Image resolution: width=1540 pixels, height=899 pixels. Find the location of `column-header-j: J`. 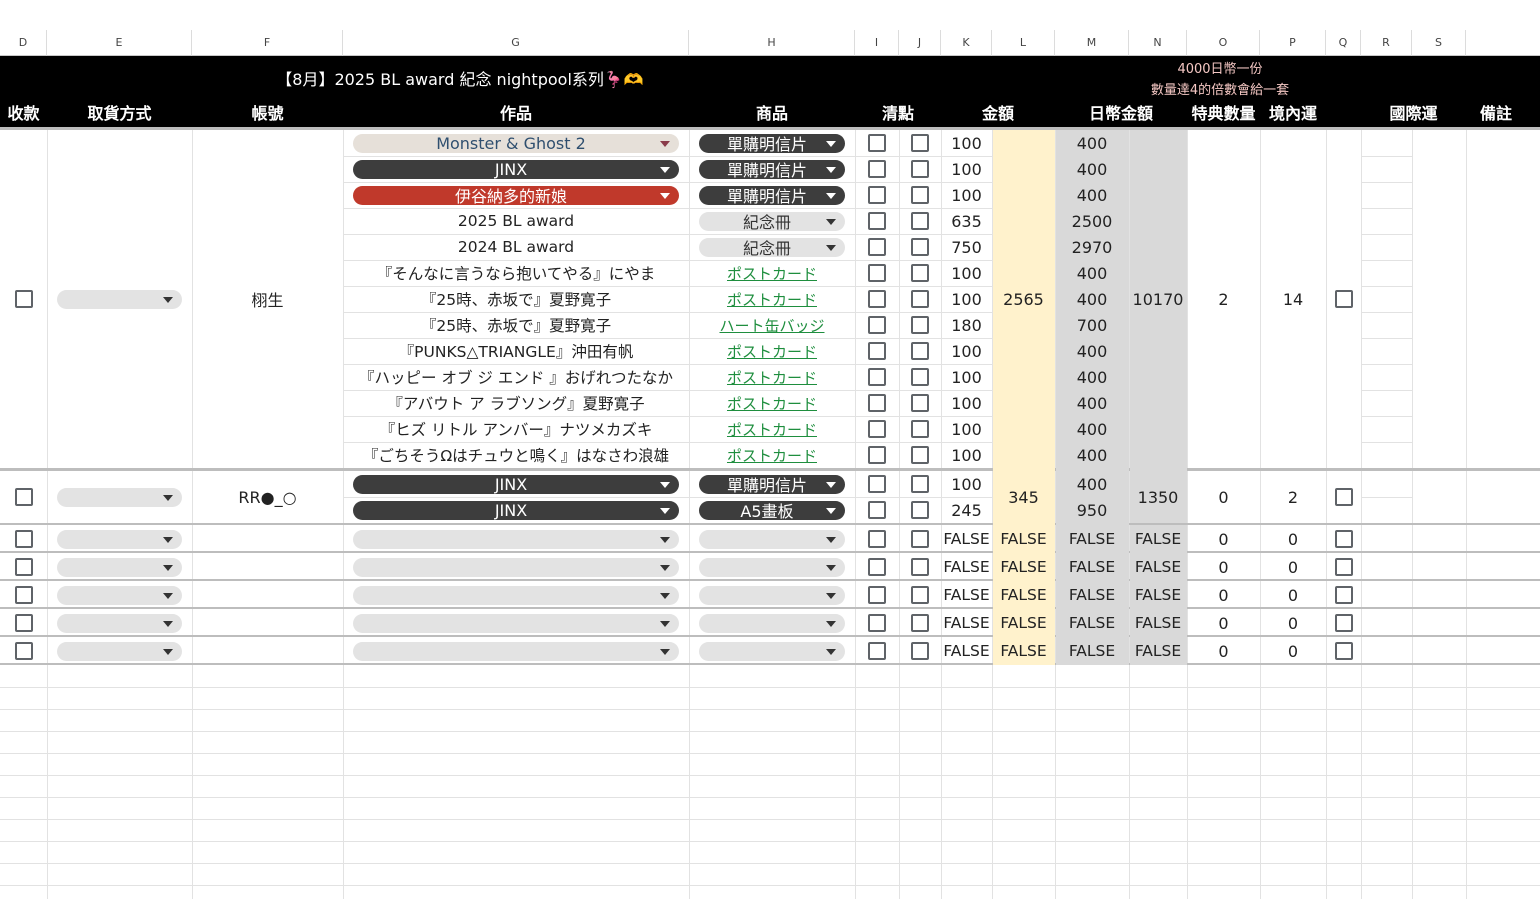

column-header-j: J is located at coordinates (920, 43).